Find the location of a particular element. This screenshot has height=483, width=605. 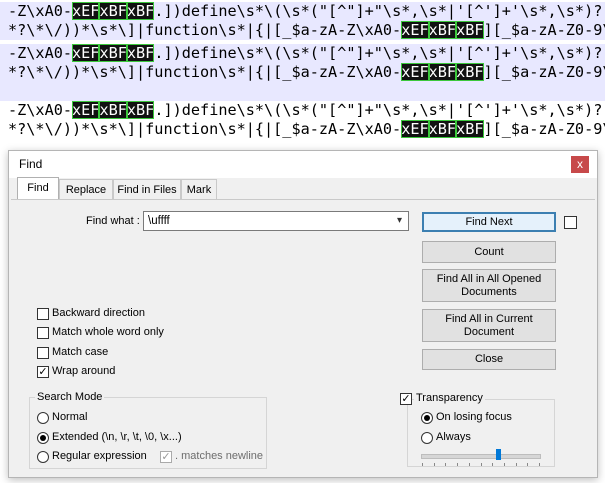

find-next-button: Find Next is located at coordinates (489, 222).